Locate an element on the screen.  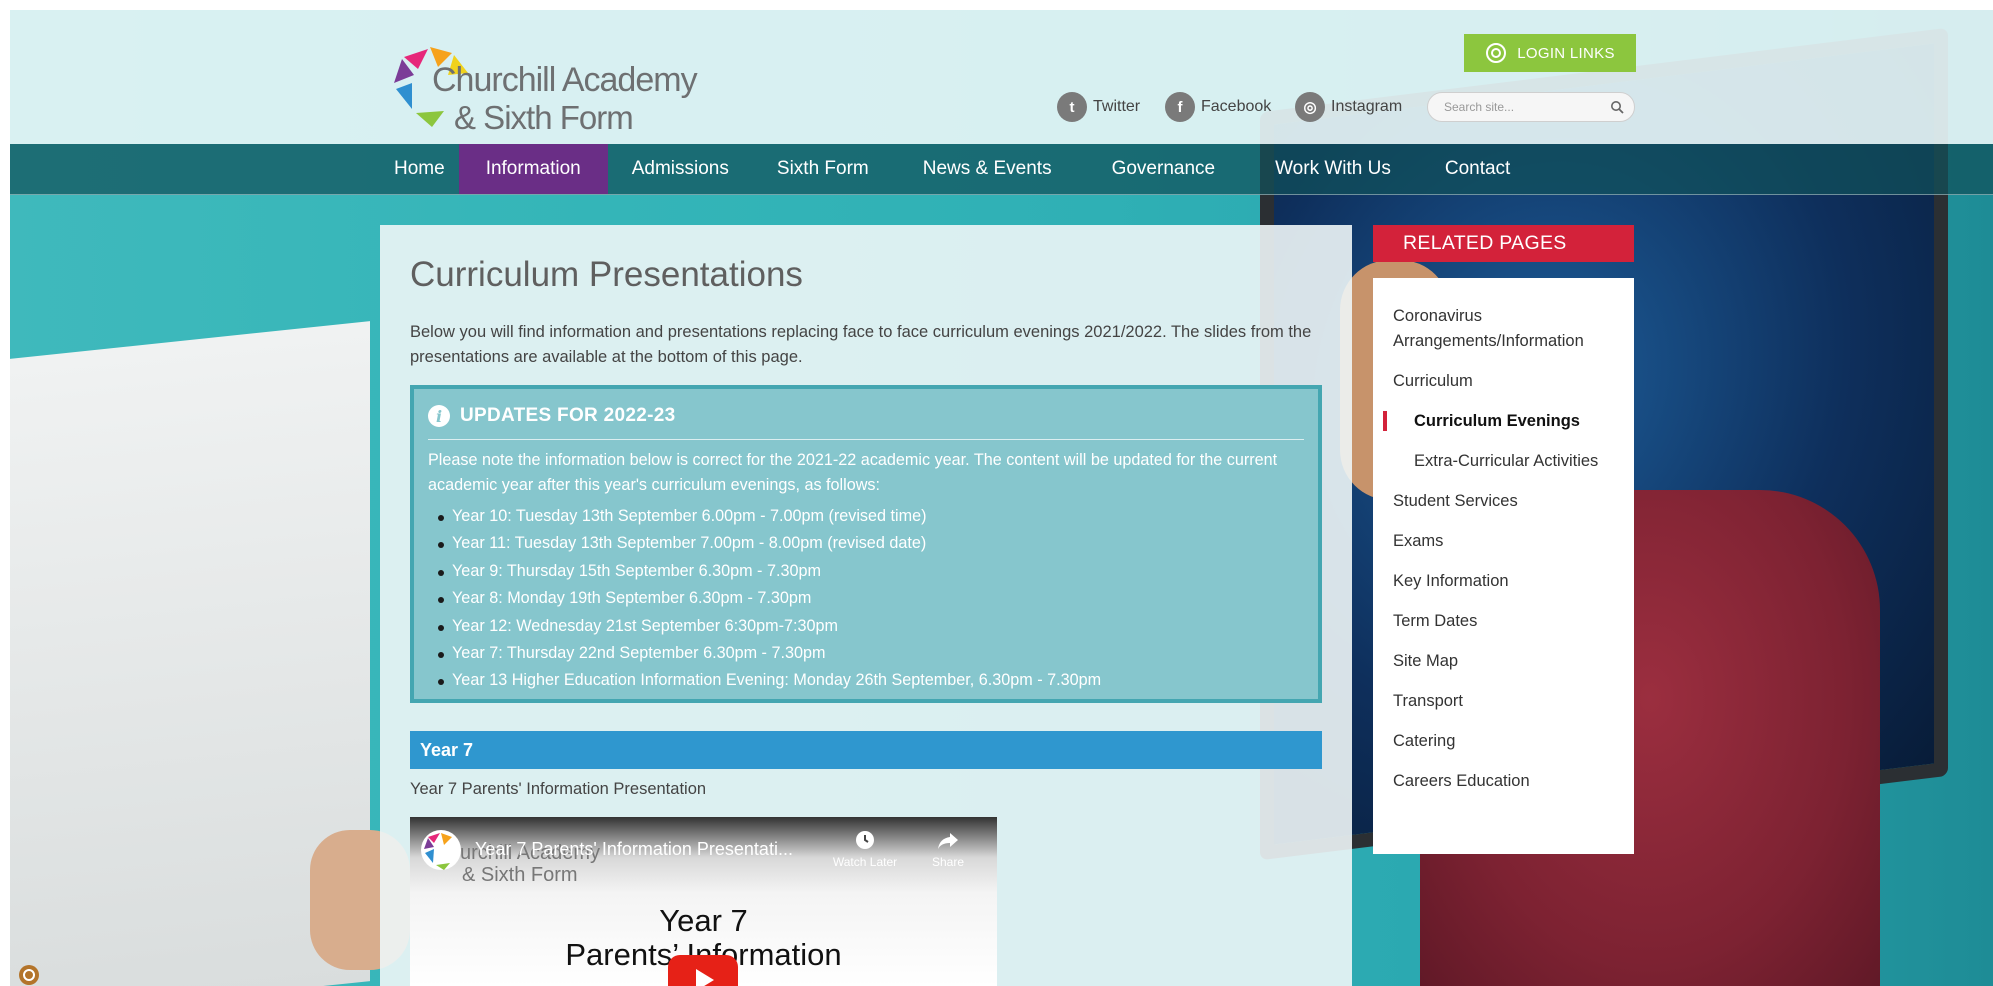
site-logo: Churchill Academy & Sixth Form is located at coordinates (548, 85).